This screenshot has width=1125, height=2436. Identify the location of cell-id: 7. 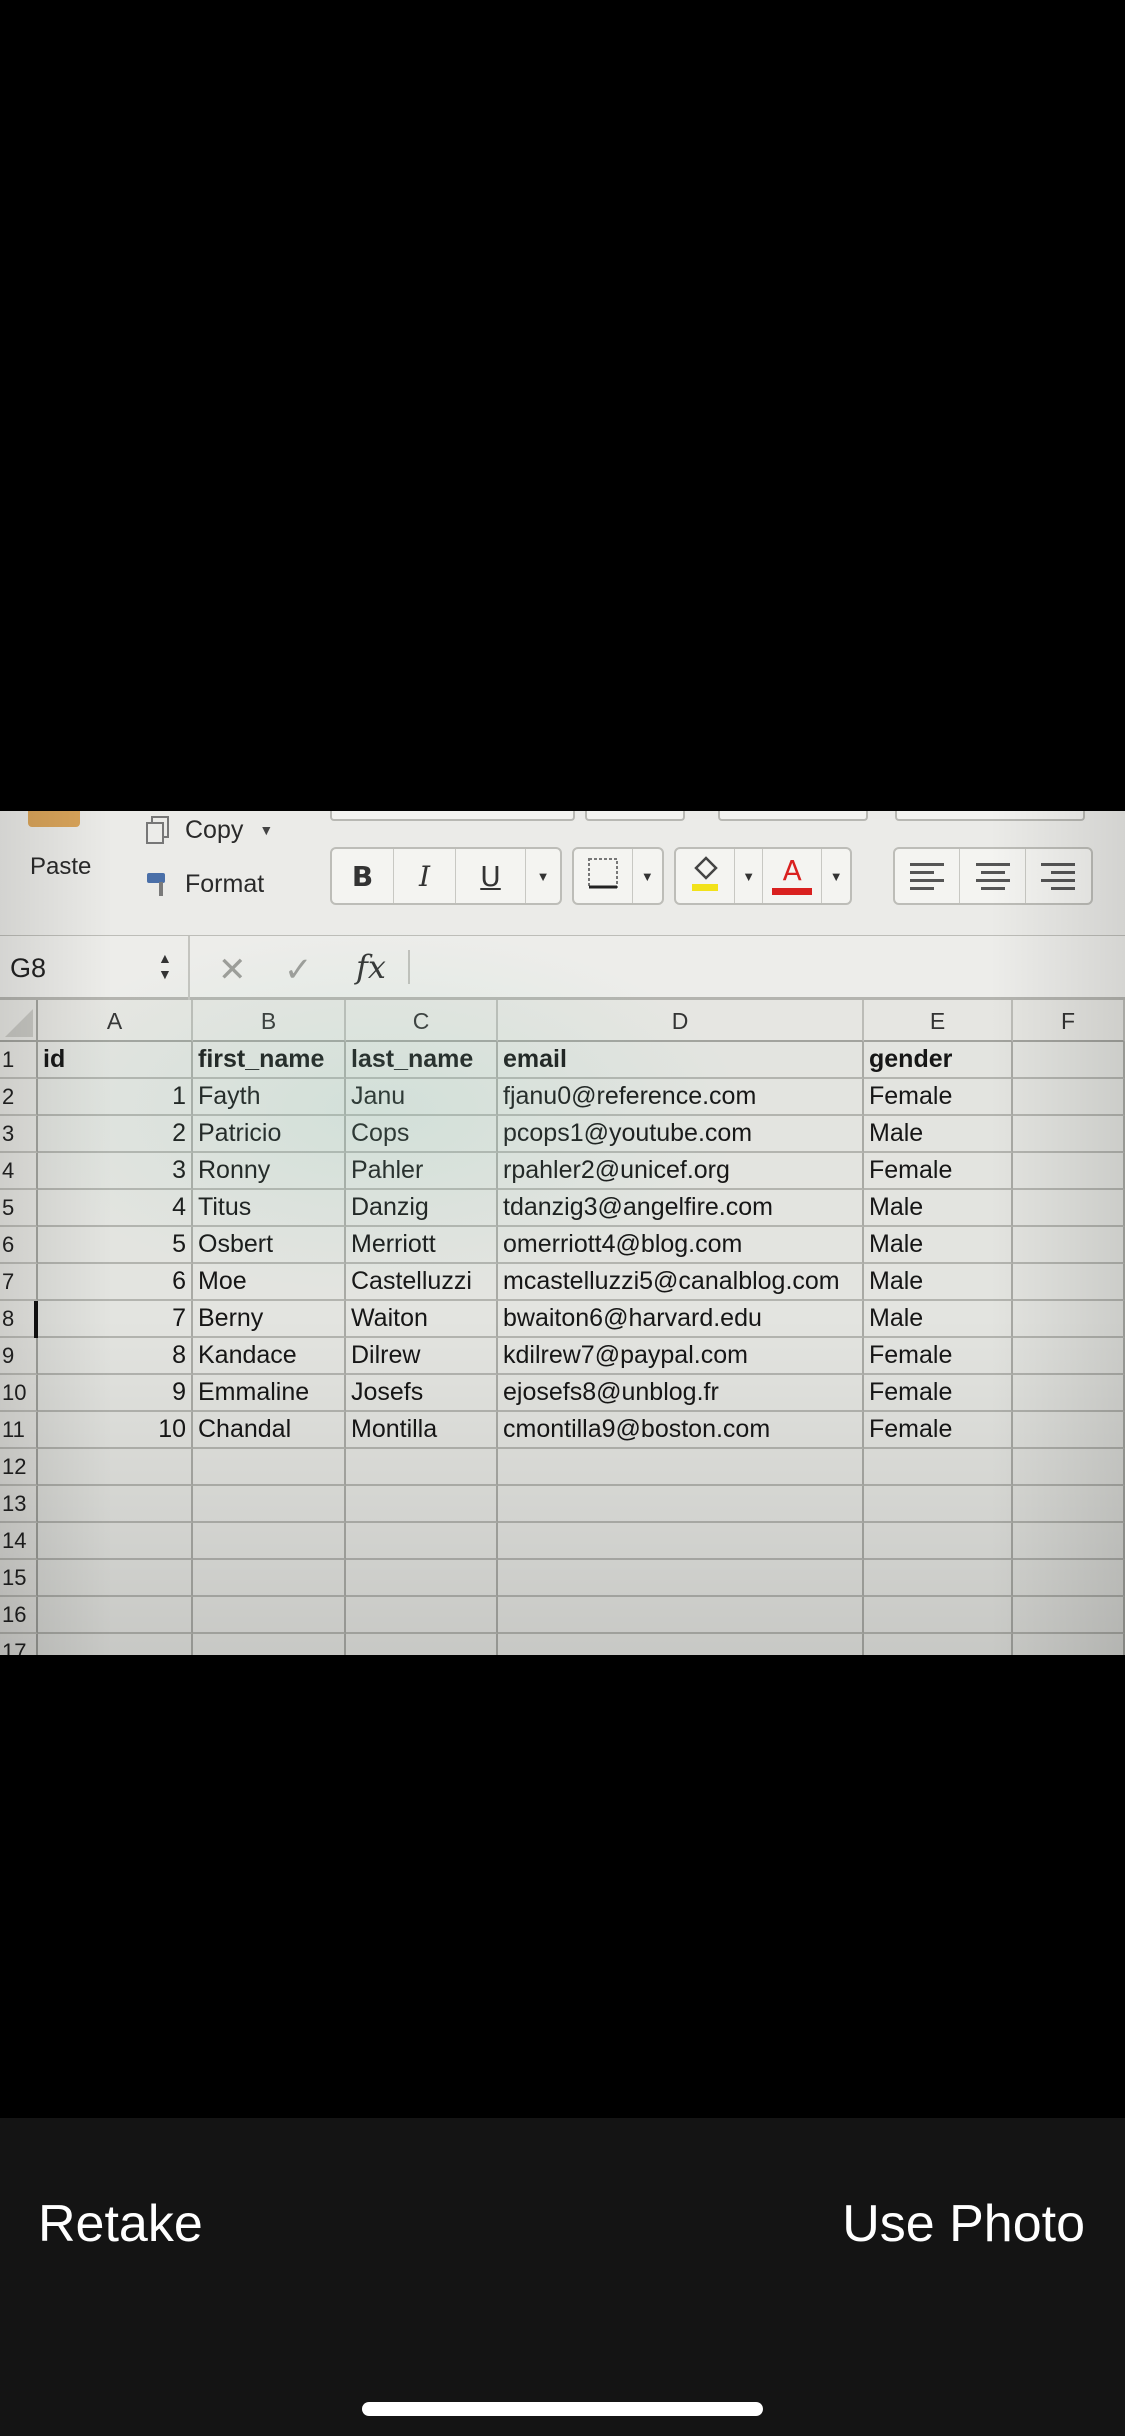
(115, 1319).